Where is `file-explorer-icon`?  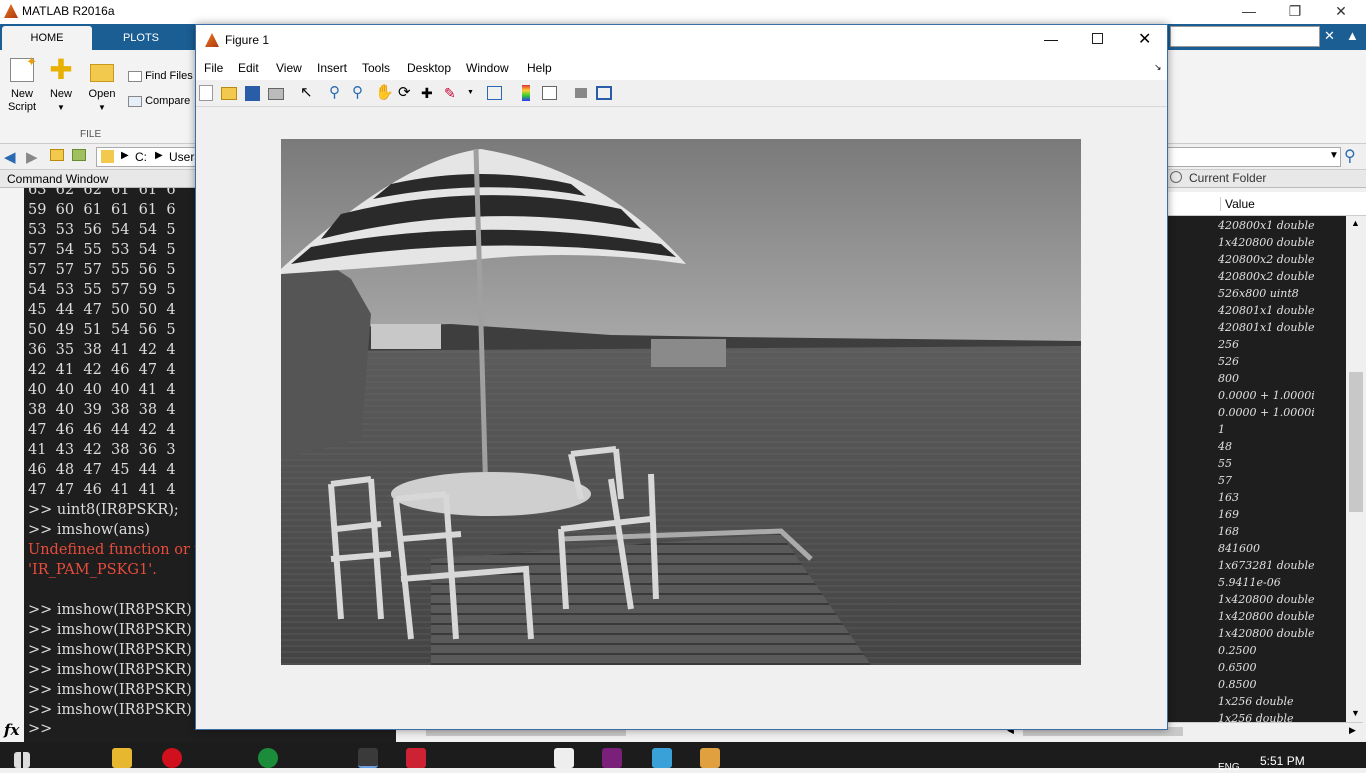
file-explorer-icon is located at coordinates (122, 758).